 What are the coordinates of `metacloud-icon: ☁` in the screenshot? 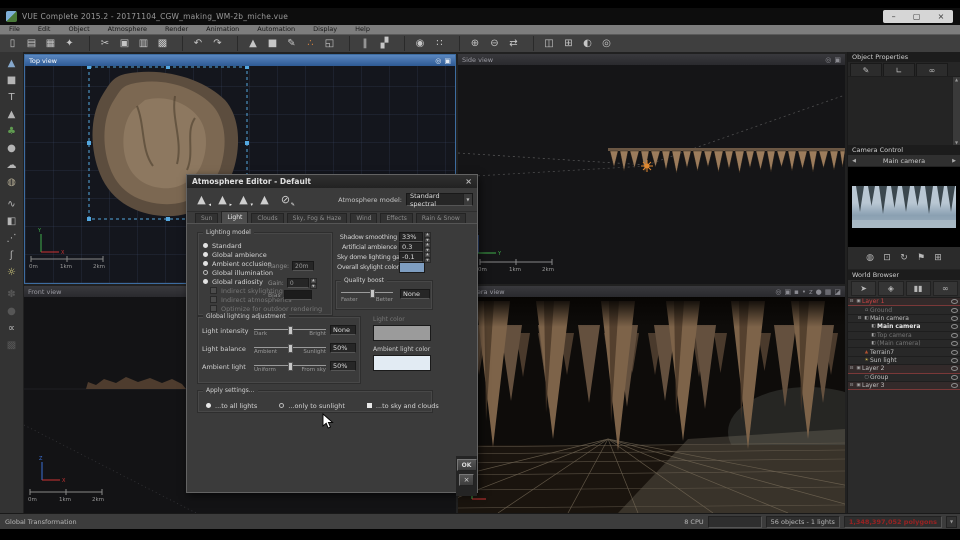 It's located at (11, 165).